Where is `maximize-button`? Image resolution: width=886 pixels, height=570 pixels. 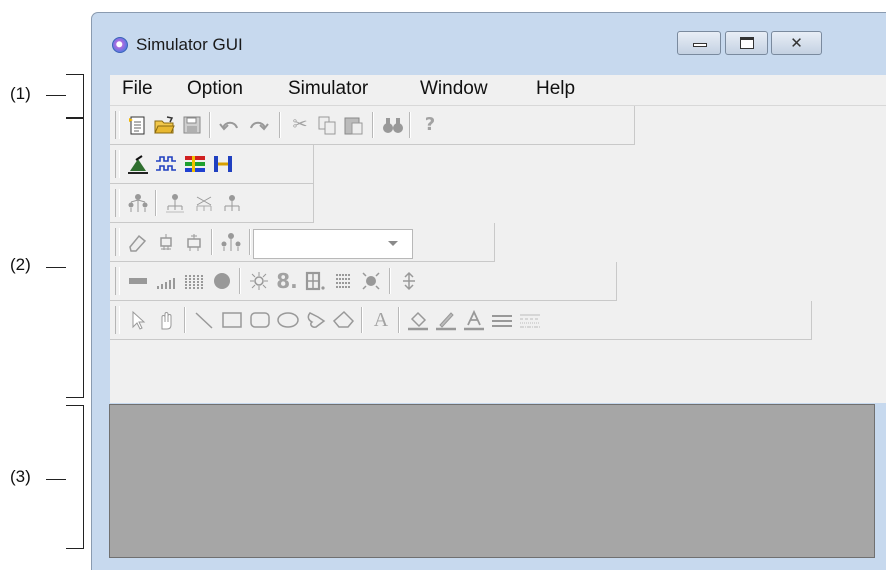
maximize-button is located at coordinates (746, 43).